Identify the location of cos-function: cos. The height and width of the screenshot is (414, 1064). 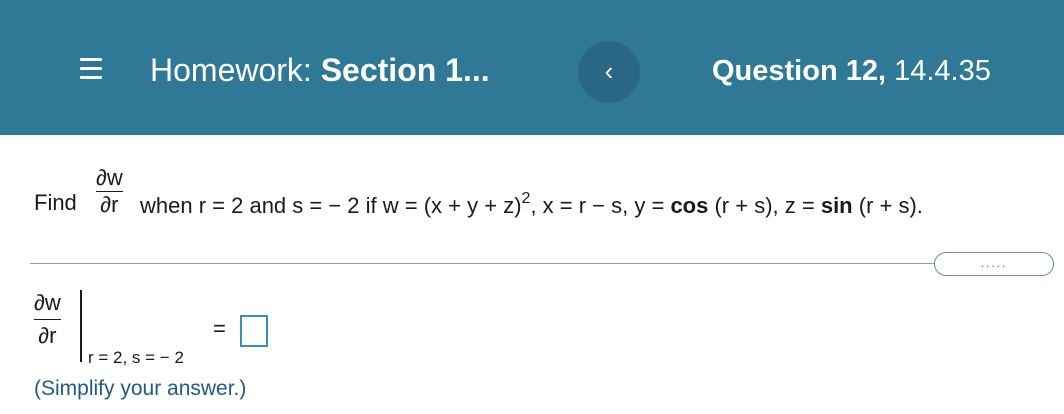
(689, 205).